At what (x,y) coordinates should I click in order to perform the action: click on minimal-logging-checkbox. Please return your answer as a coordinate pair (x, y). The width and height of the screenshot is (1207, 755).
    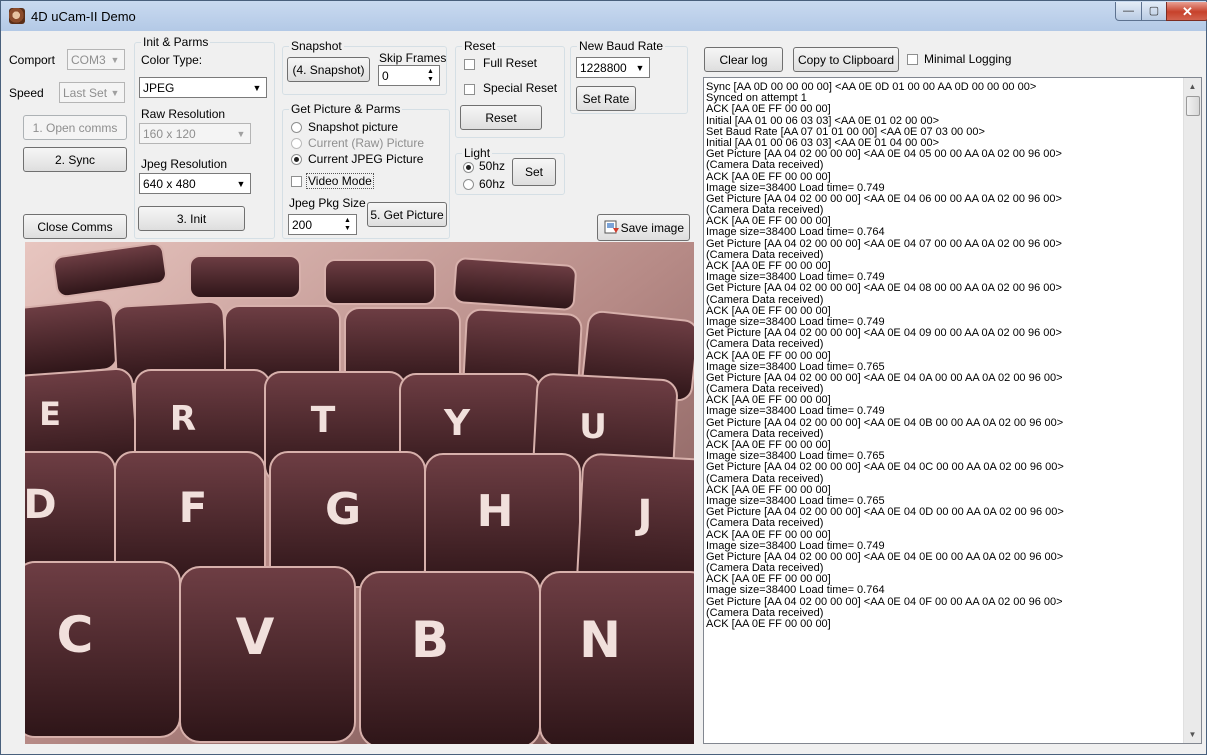
    Looking at the image, I should click on (912, 59).